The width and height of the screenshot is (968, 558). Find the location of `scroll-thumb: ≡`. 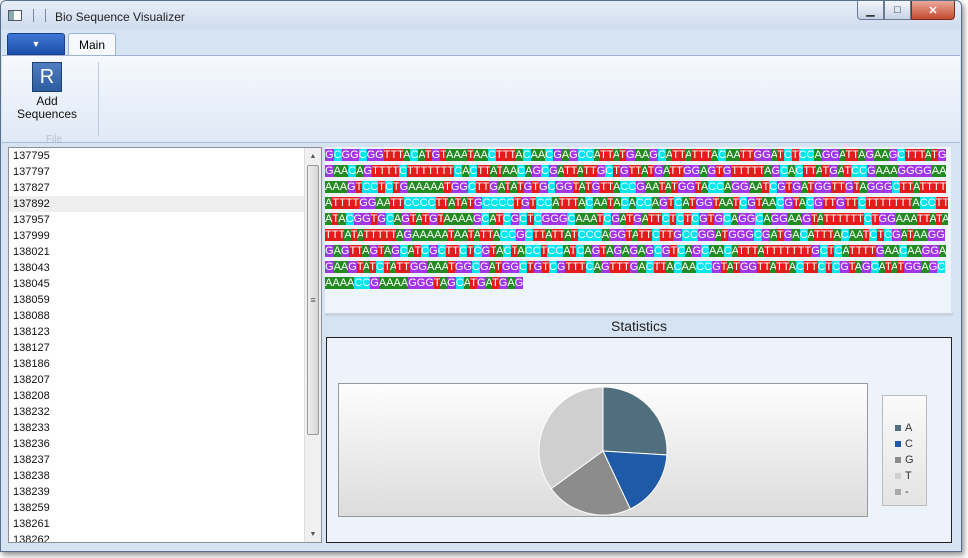

scroll-thumb: ≡ is located at coordinates (313, 300).